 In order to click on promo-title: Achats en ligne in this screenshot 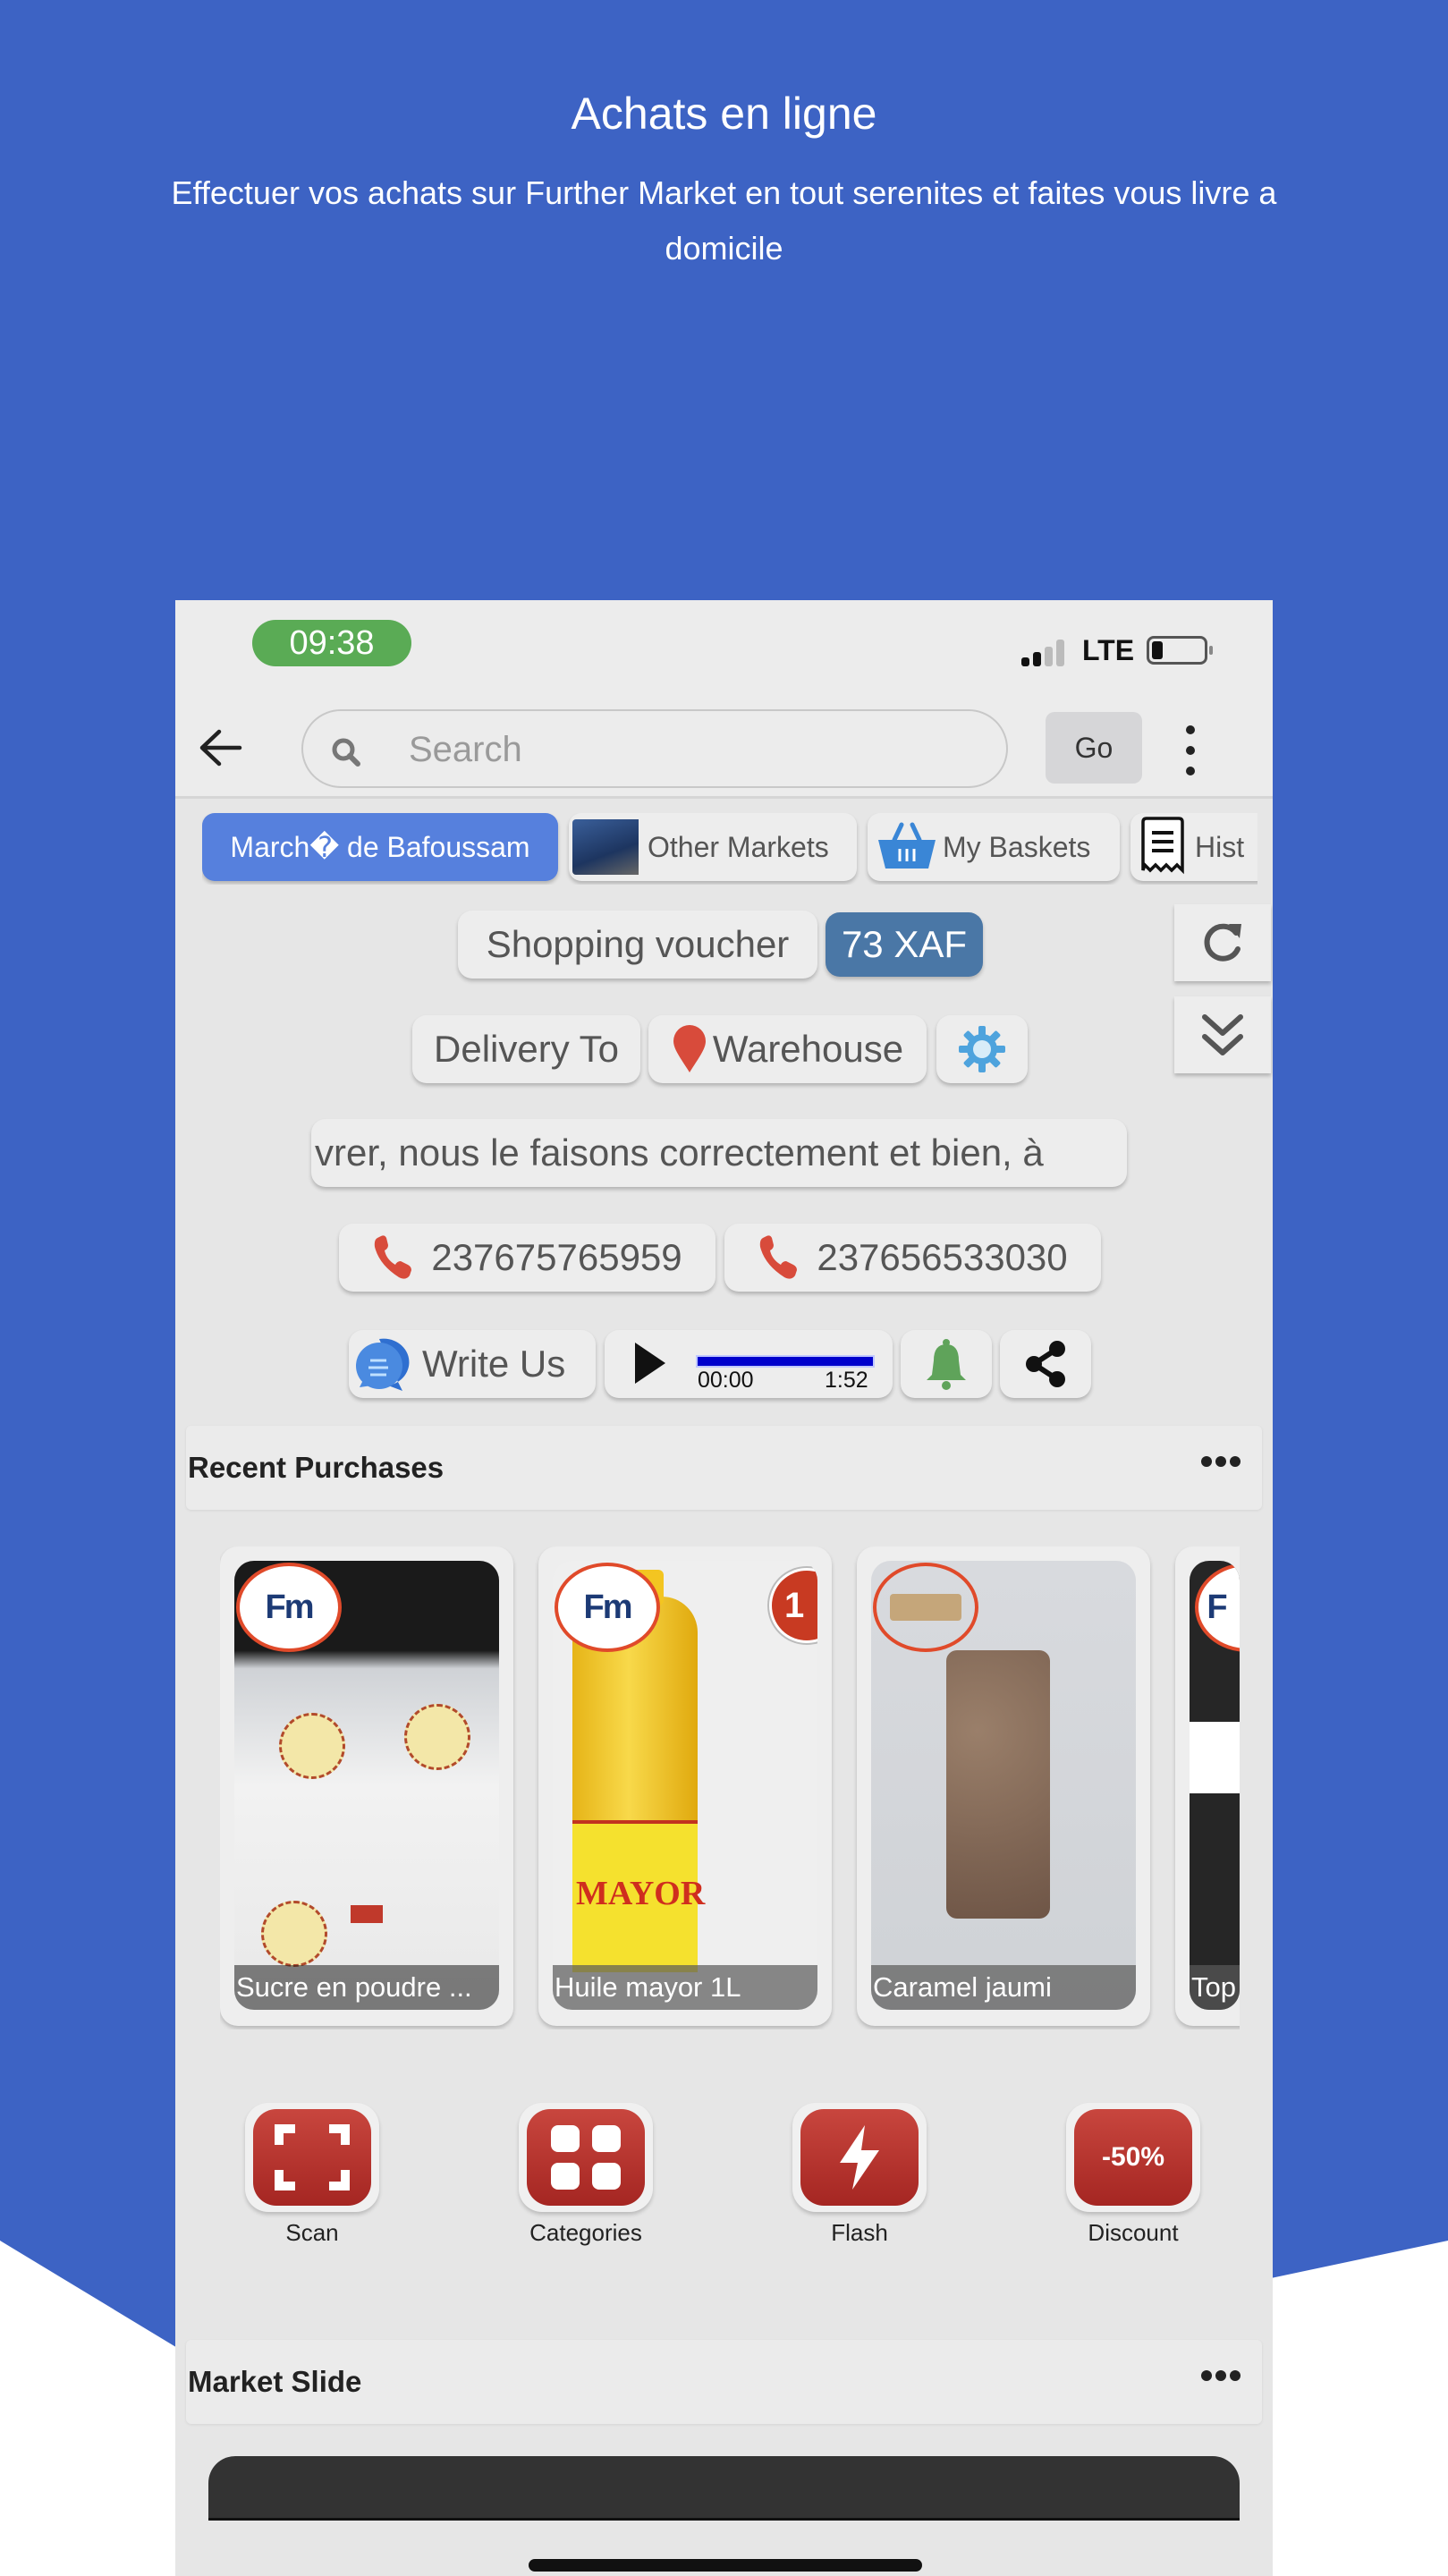, I will do `click(724, 114)`.